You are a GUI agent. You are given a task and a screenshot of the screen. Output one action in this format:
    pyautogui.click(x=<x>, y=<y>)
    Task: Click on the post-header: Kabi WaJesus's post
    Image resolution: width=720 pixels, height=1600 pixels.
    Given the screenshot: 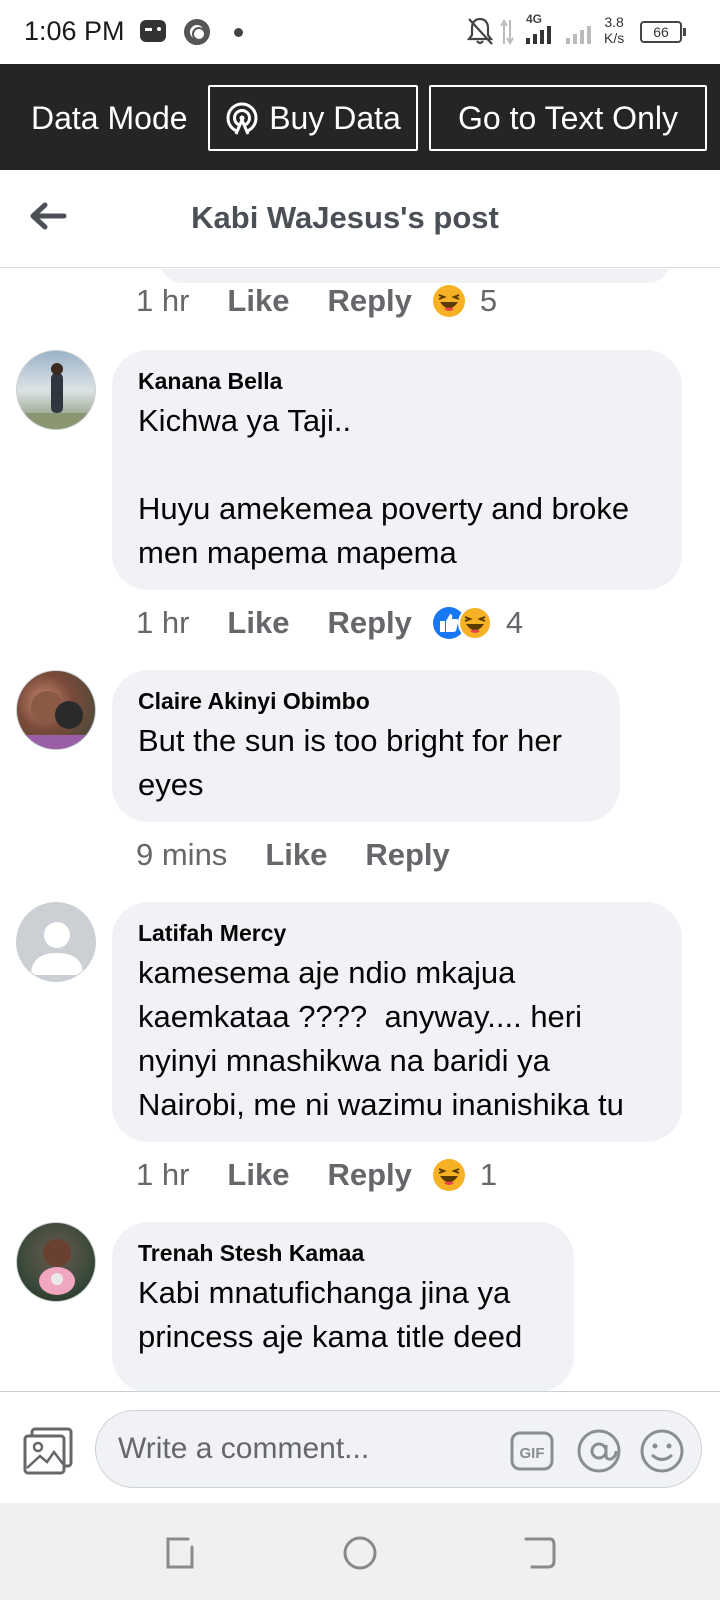 What is the action you would take?
    pyautogui.click(x=360, y=219)
    